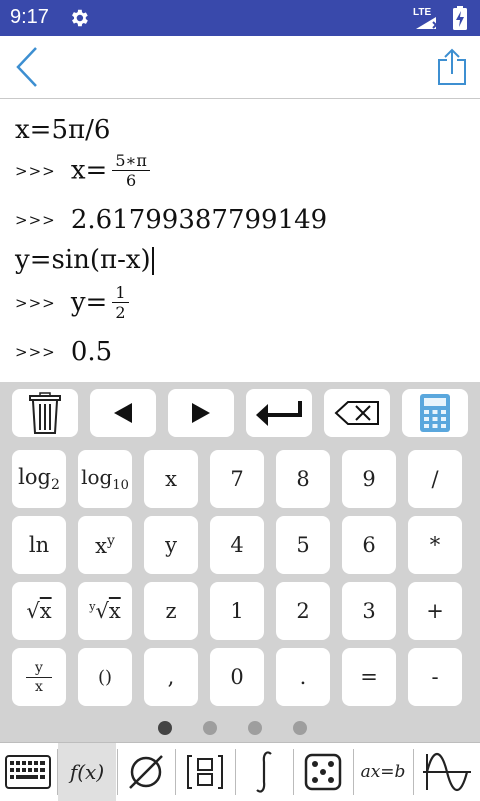 The image size is (480, 801). Describe the element at coordinates (39, 667) in the screenshot. I see `fraction-key-num: y` at that location.